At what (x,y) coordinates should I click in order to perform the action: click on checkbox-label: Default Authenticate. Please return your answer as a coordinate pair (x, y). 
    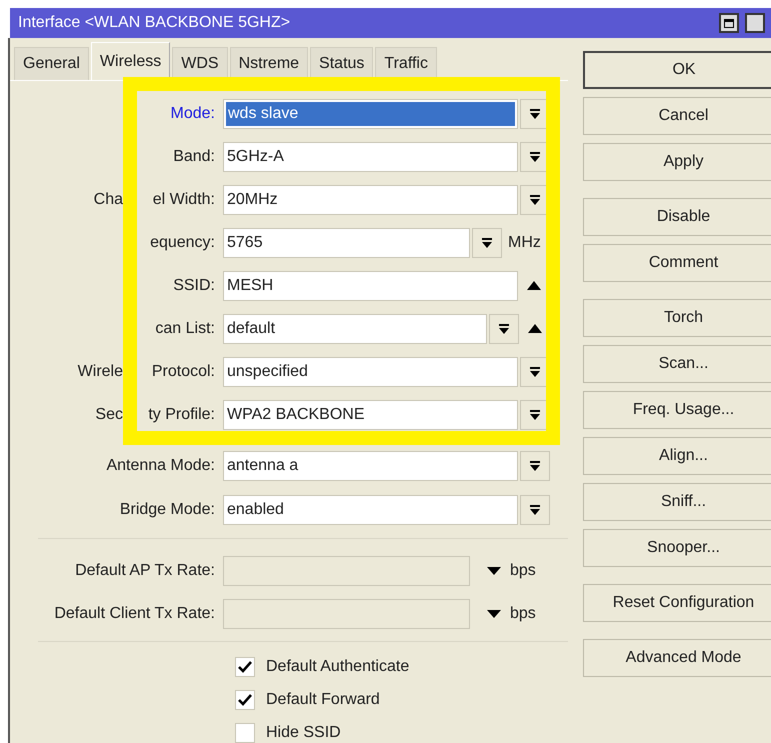
    Looking at the image, I should click on (338, 667).